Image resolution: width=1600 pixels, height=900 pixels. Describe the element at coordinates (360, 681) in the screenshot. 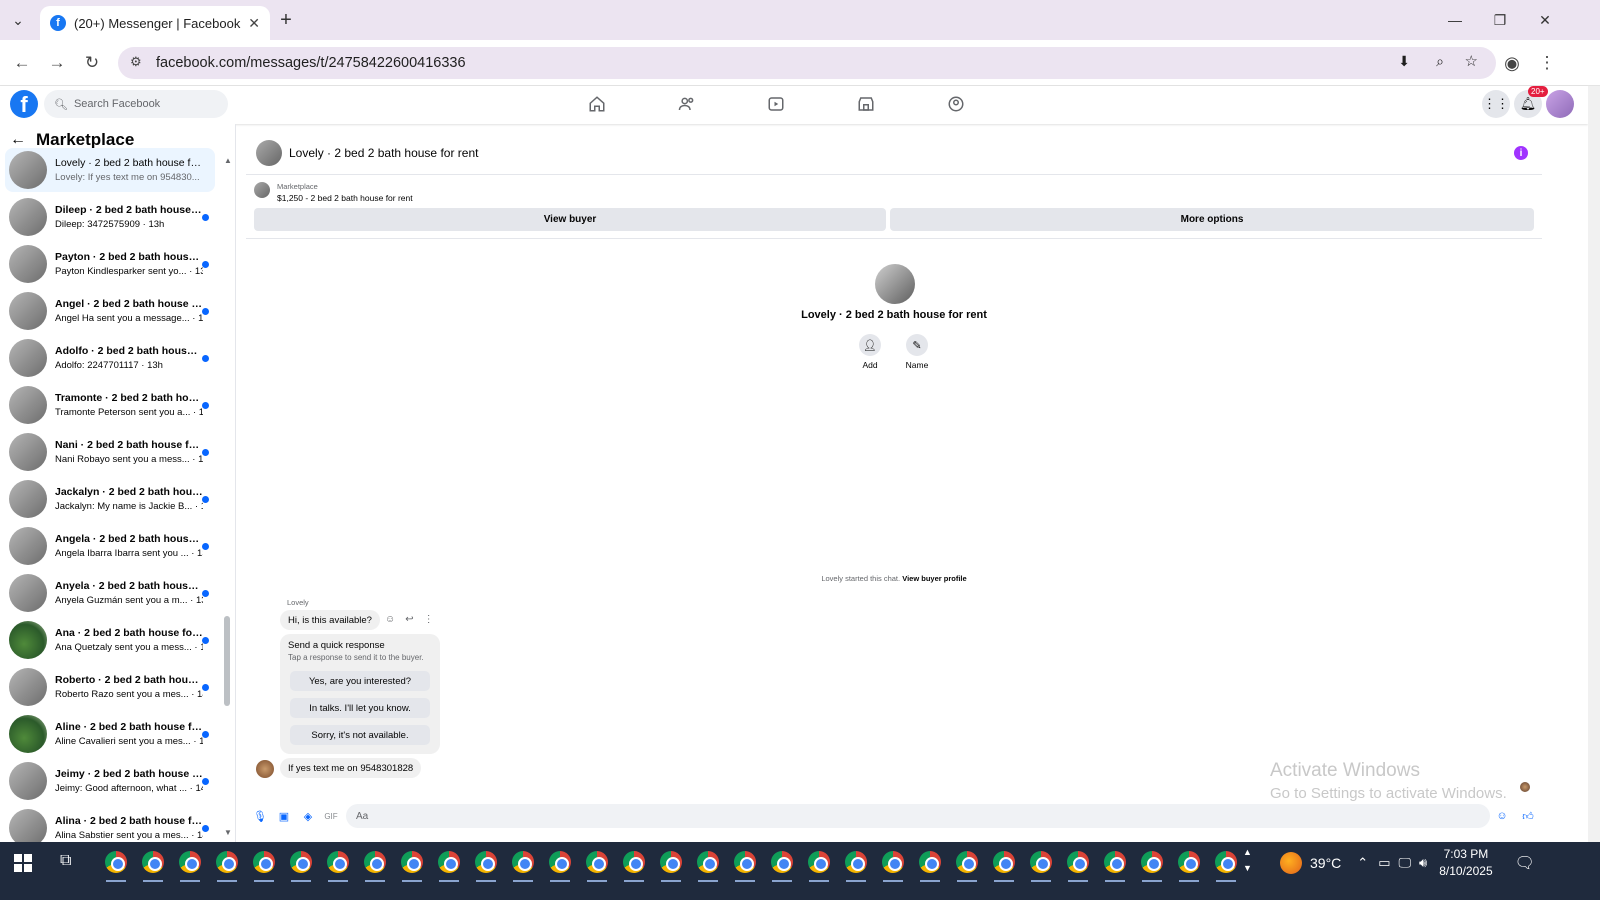

I see `quick-response-button: Yes, are you interested?` at that location.